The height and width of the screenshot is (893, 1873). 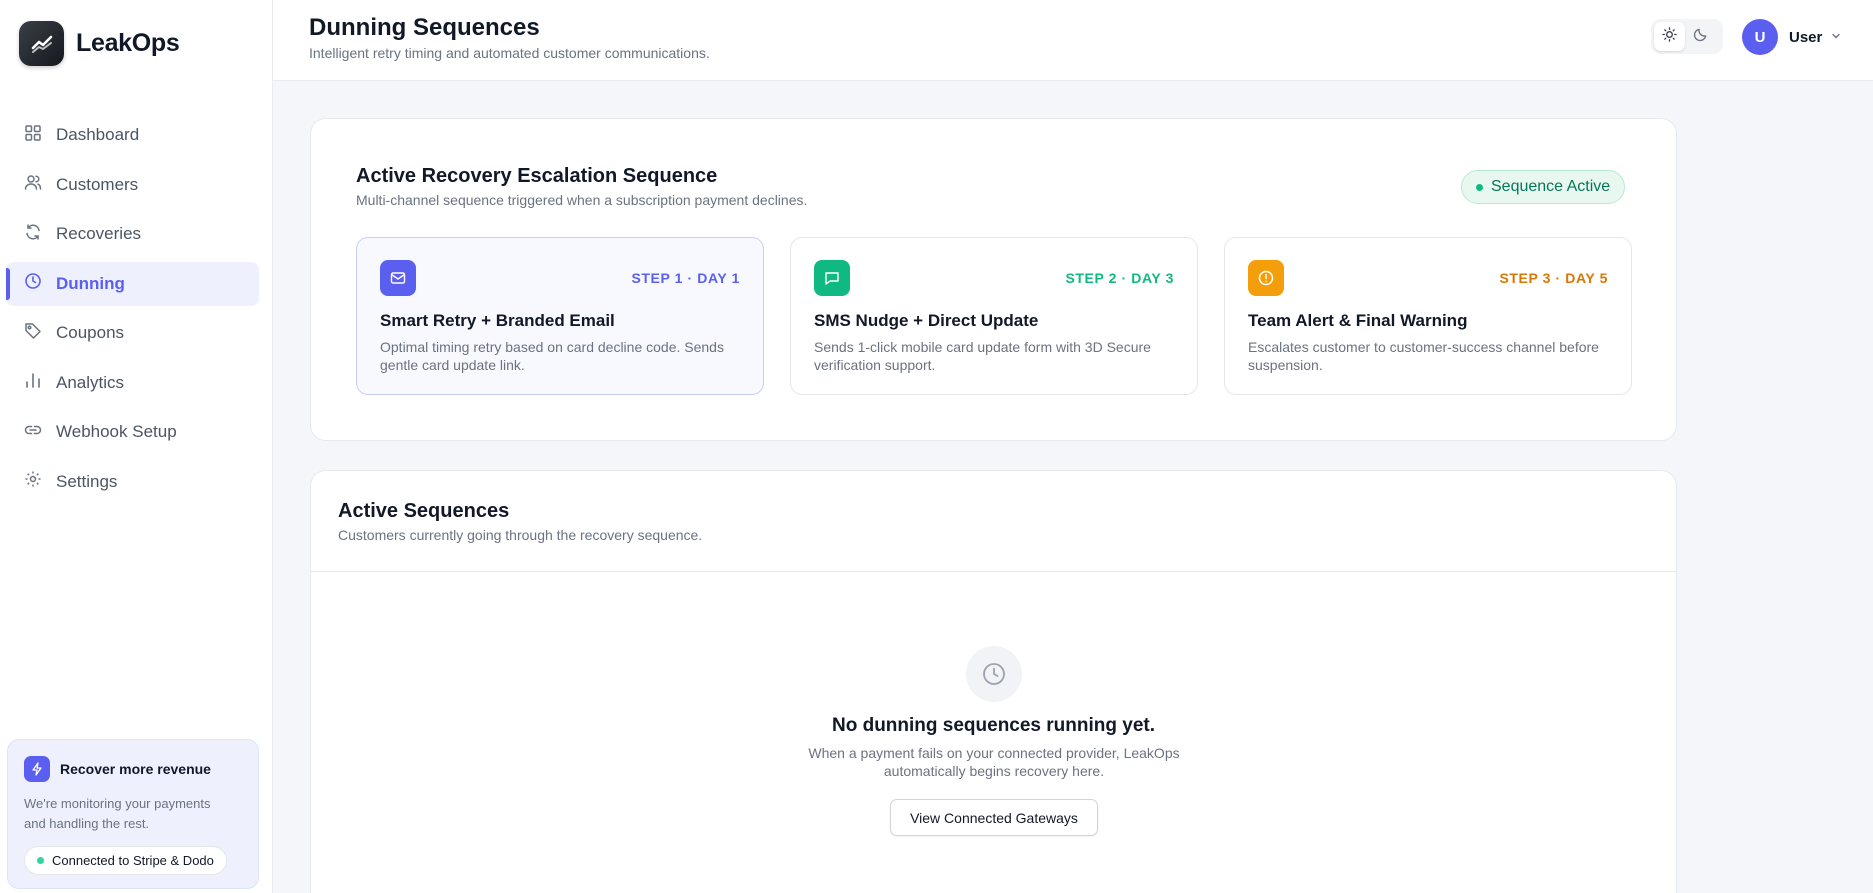 I want to click on status-badge: Sequence Active, so click(x=1543, y=187).